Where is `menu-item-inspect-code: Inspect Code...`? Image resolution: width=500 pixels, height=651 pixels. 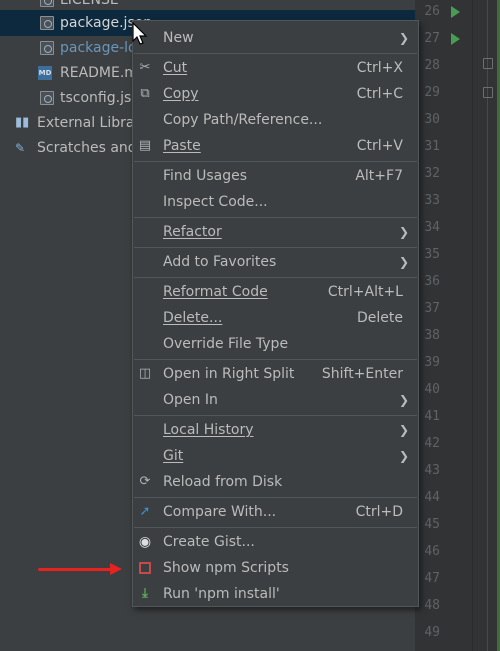 menu-item-inspect-code: Inspect Code... is located at coordinates (275, 202).